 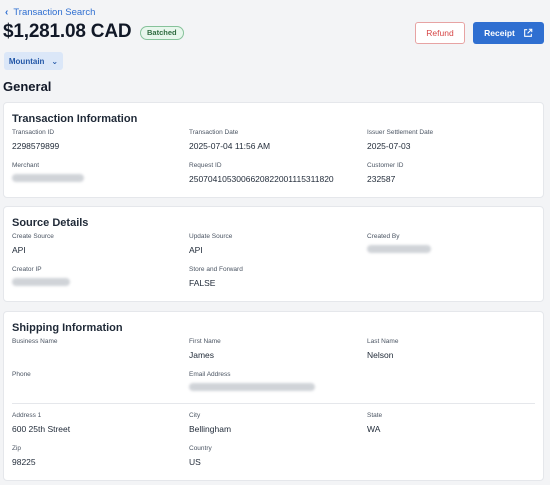 I want to click on external-link-icon, so click(x=528, y=32).